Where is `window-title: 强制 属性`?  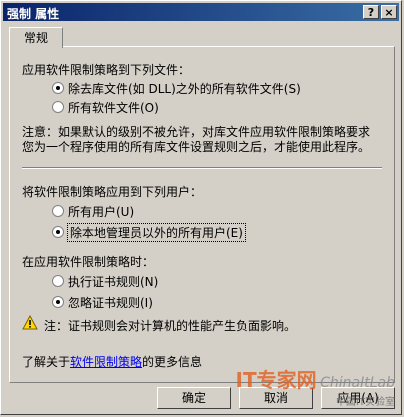 window-title: 强制 属性 is located at coordinates (33, 14).